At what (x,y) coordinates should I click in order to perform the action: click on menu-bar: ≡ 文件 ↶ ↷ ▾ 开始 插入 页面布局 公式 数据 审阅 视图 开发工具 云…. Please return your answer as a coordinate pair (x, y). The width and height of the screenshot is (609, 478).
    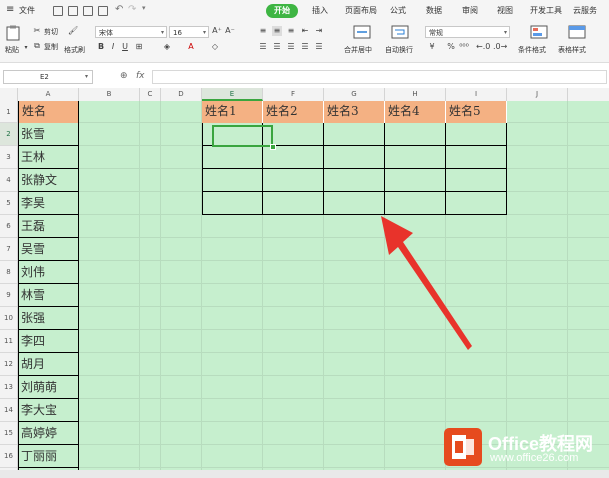
    Looking at the image, I should click on (304, 11).